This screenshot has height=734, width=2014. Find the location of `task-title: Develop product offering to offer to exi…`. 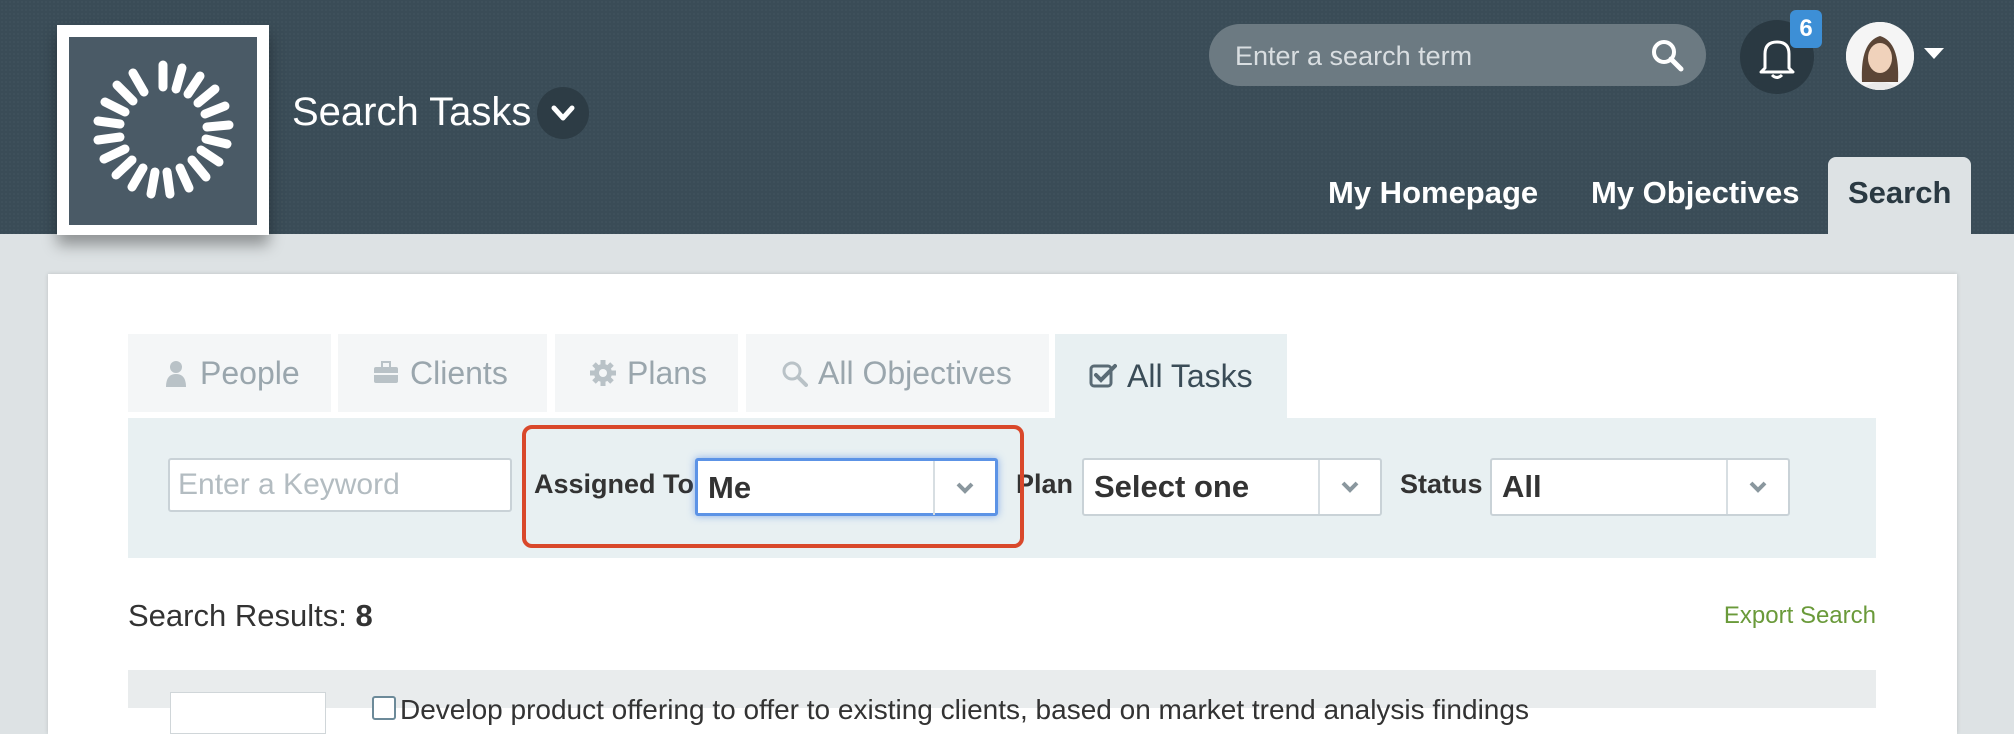

task-title: Develop product offering to offer to exi… is located at coordinates (964, 710).